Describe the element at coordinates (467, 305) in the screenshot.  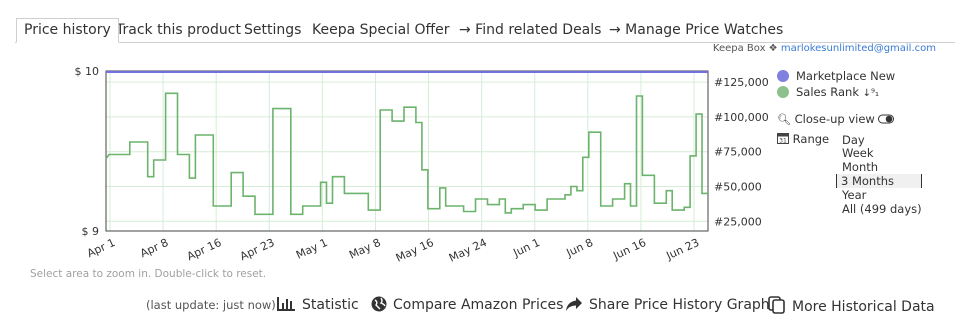
I see `compare-prices-button: Compare Amazon Prices` at that location.